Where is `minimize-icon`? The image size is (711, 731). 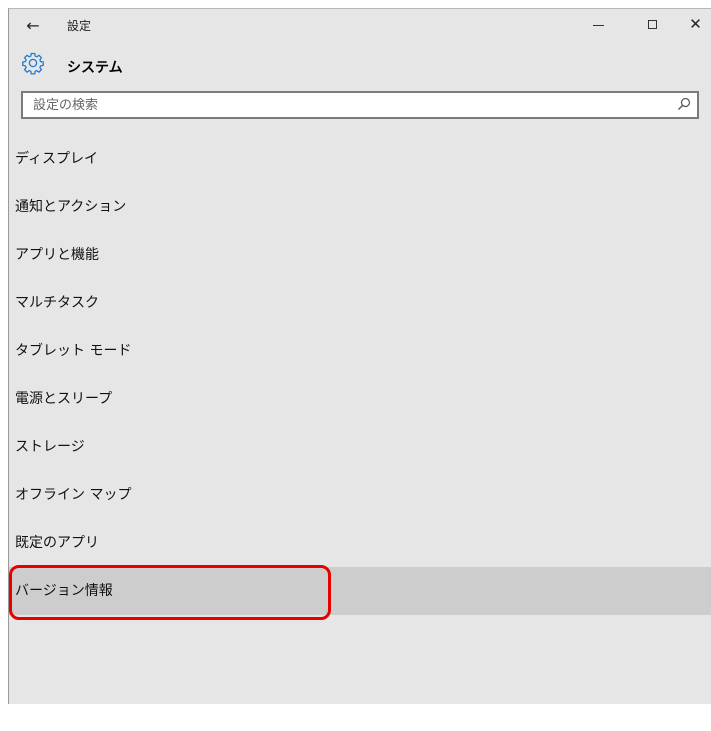
minimize-icon is located at coordinates (598, 25).